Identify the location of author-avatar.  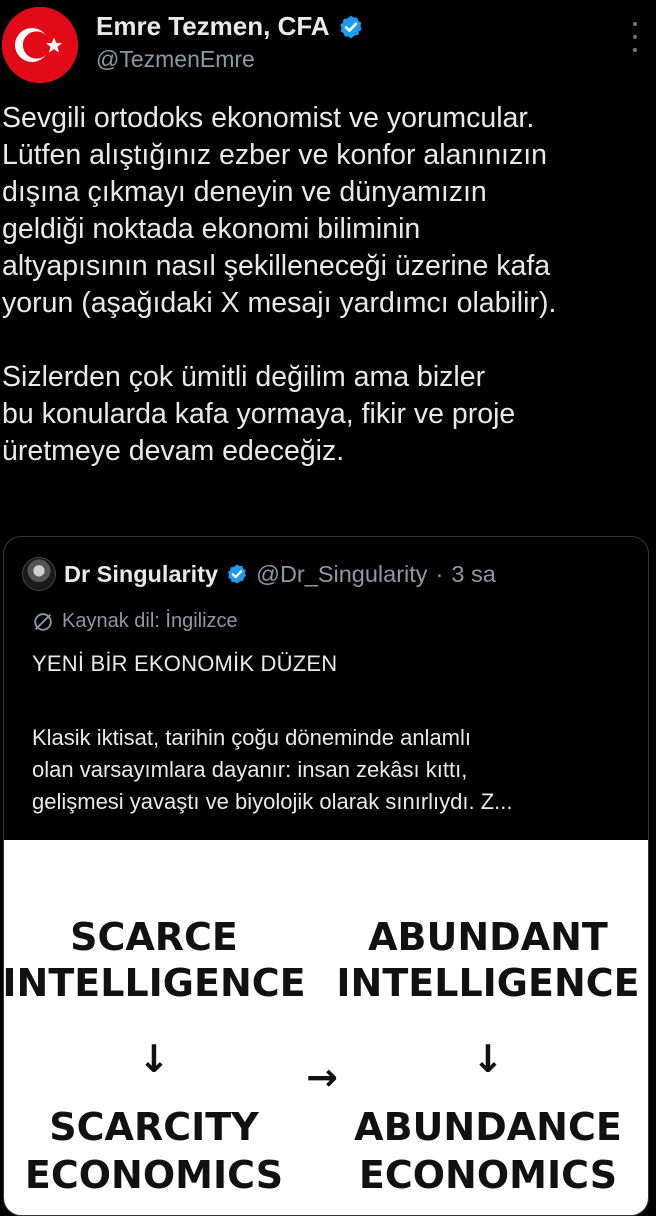
(40, 45).